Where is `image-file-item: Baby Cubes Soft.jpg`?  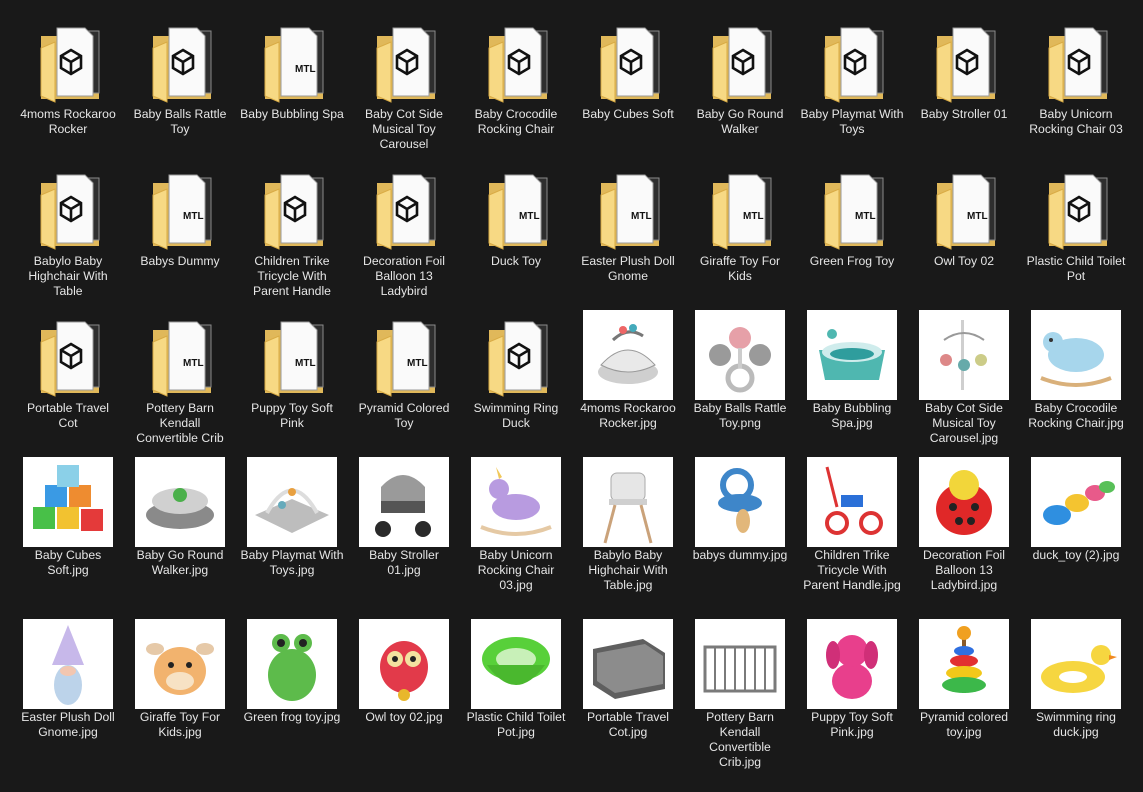
image-file-item: Baby Cubes Soft.jpg is located at coordinates (68, 517).